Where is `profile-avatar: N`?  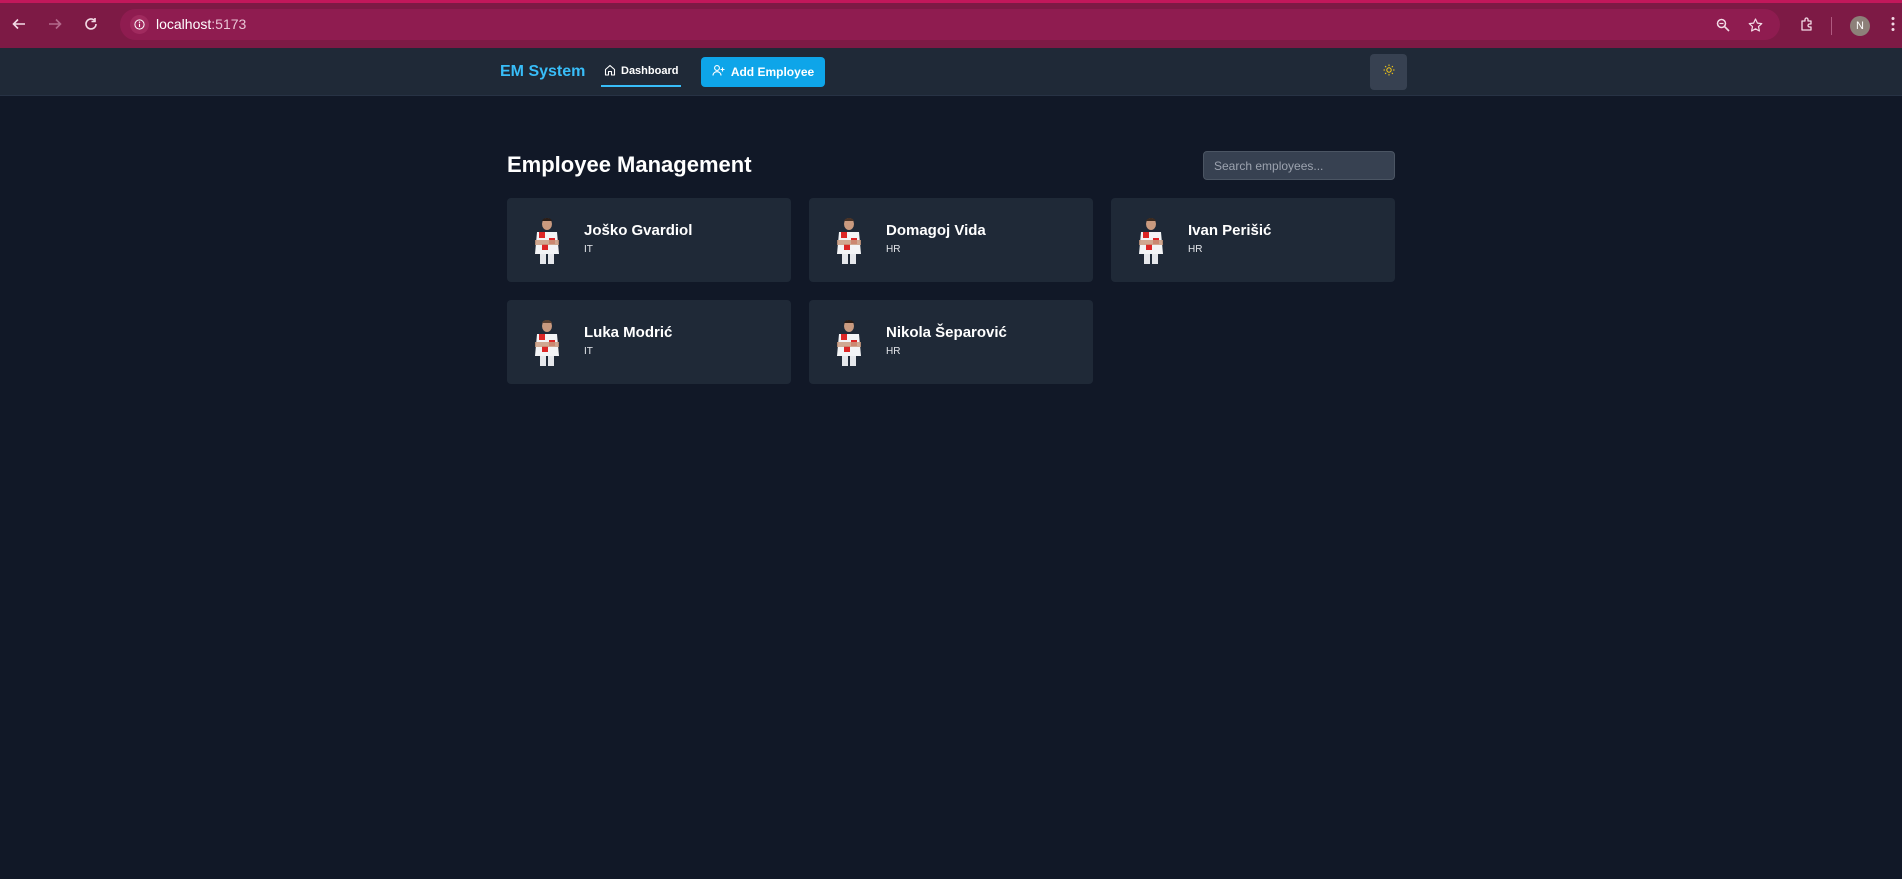 profile-avatar: N is located at coordinates (1860, 26).